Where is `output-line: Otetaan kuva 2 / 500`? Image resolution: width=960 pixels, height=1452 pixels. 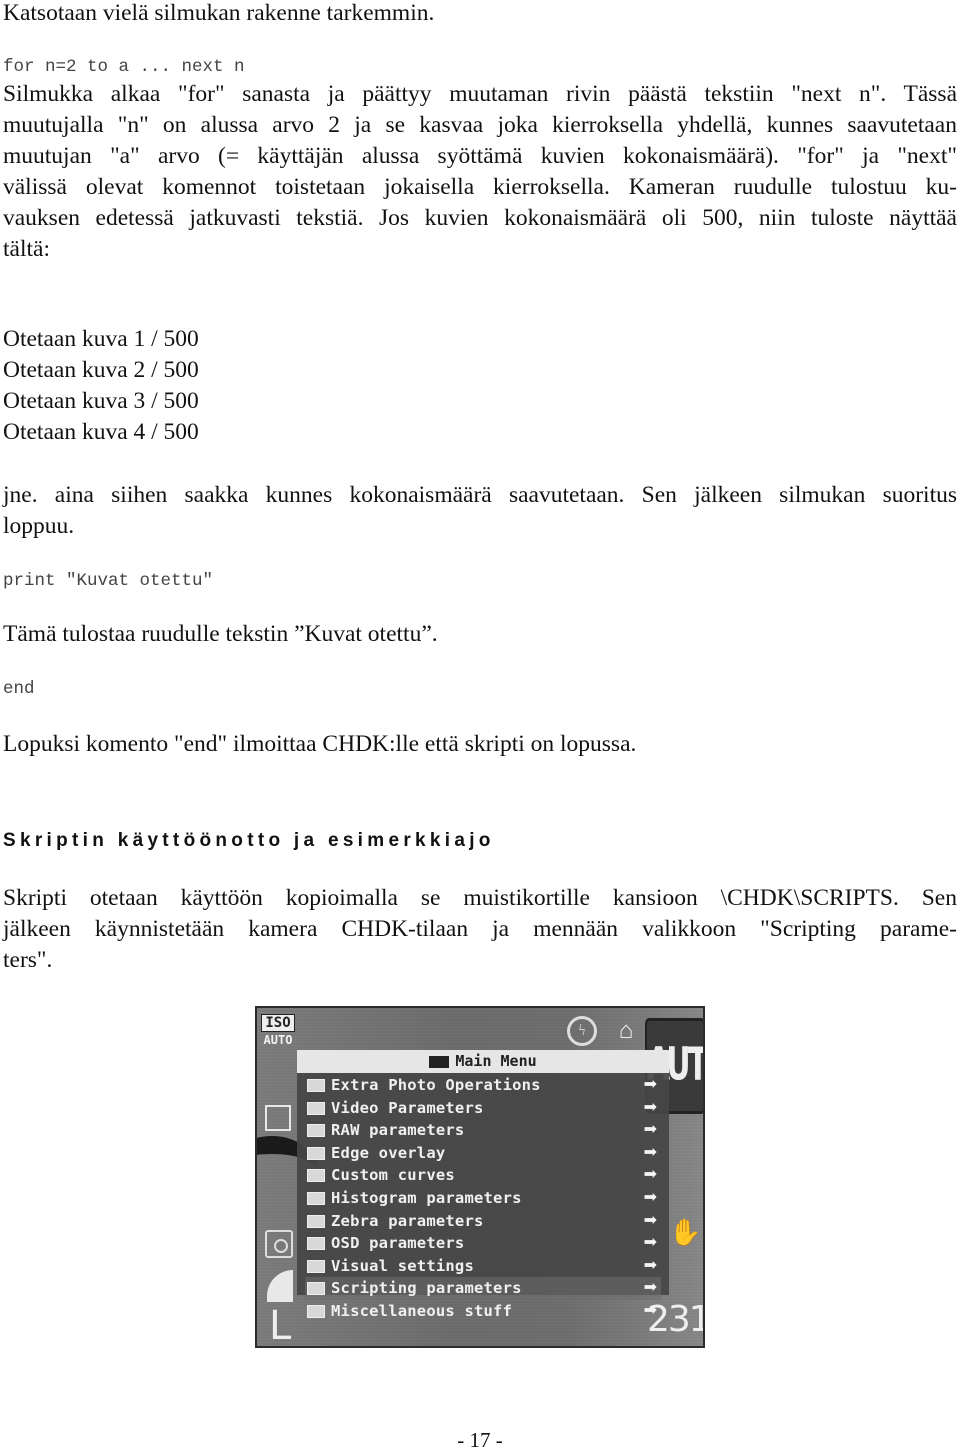
output-line: Otetaan kuva 2 / 500 is located at coordinates (101, 370).